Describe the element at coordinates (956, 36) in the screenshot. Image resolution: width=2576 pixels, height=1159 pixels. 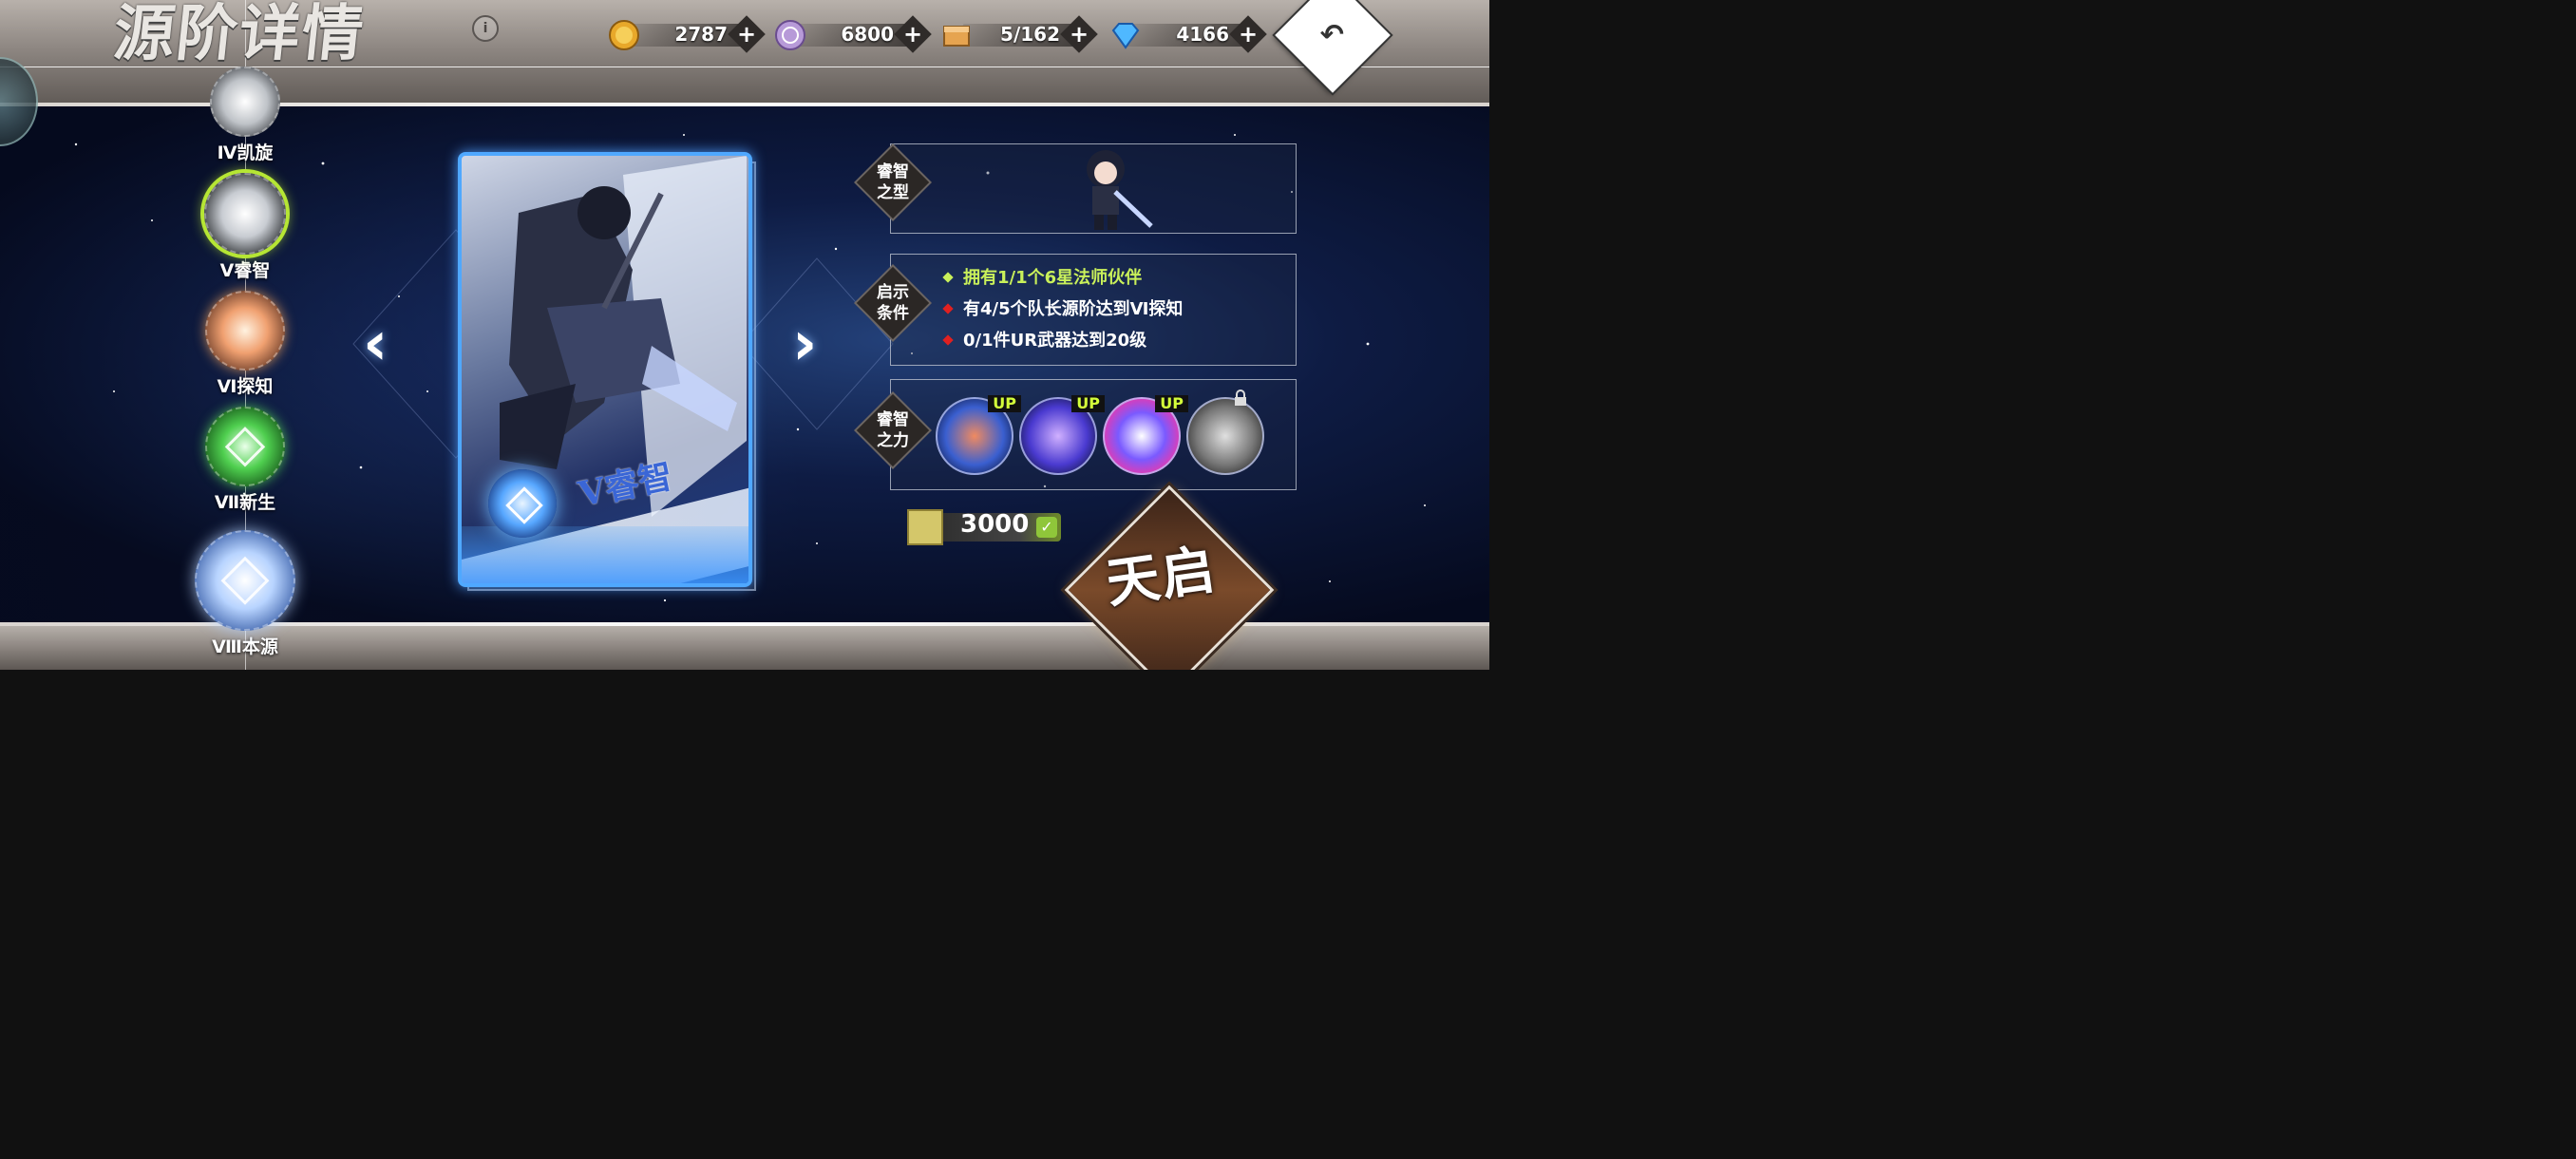
I see `supply-box-icon` at that location.